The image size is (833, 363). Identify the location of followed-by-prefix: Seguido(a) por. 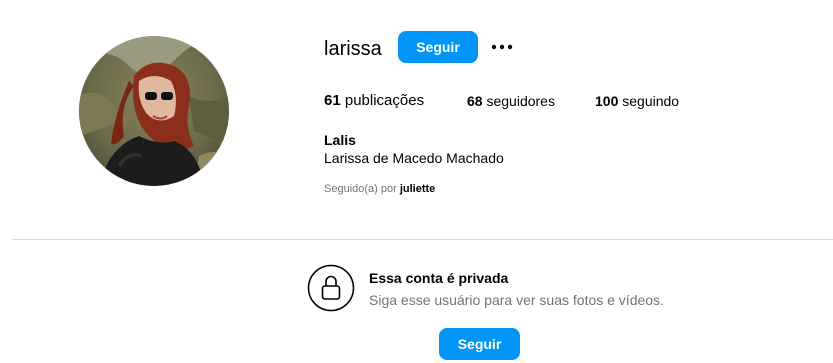
(360, 189).